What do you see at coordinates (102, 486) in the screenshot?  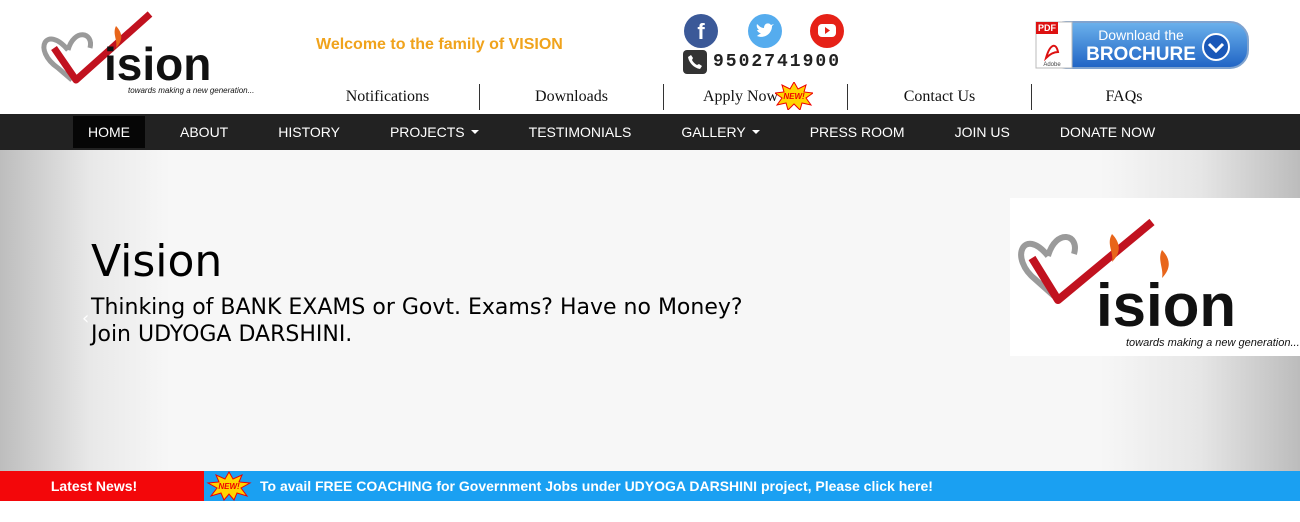 I see `latest-news-label: Latest News!` at bounding box center [102, 486].